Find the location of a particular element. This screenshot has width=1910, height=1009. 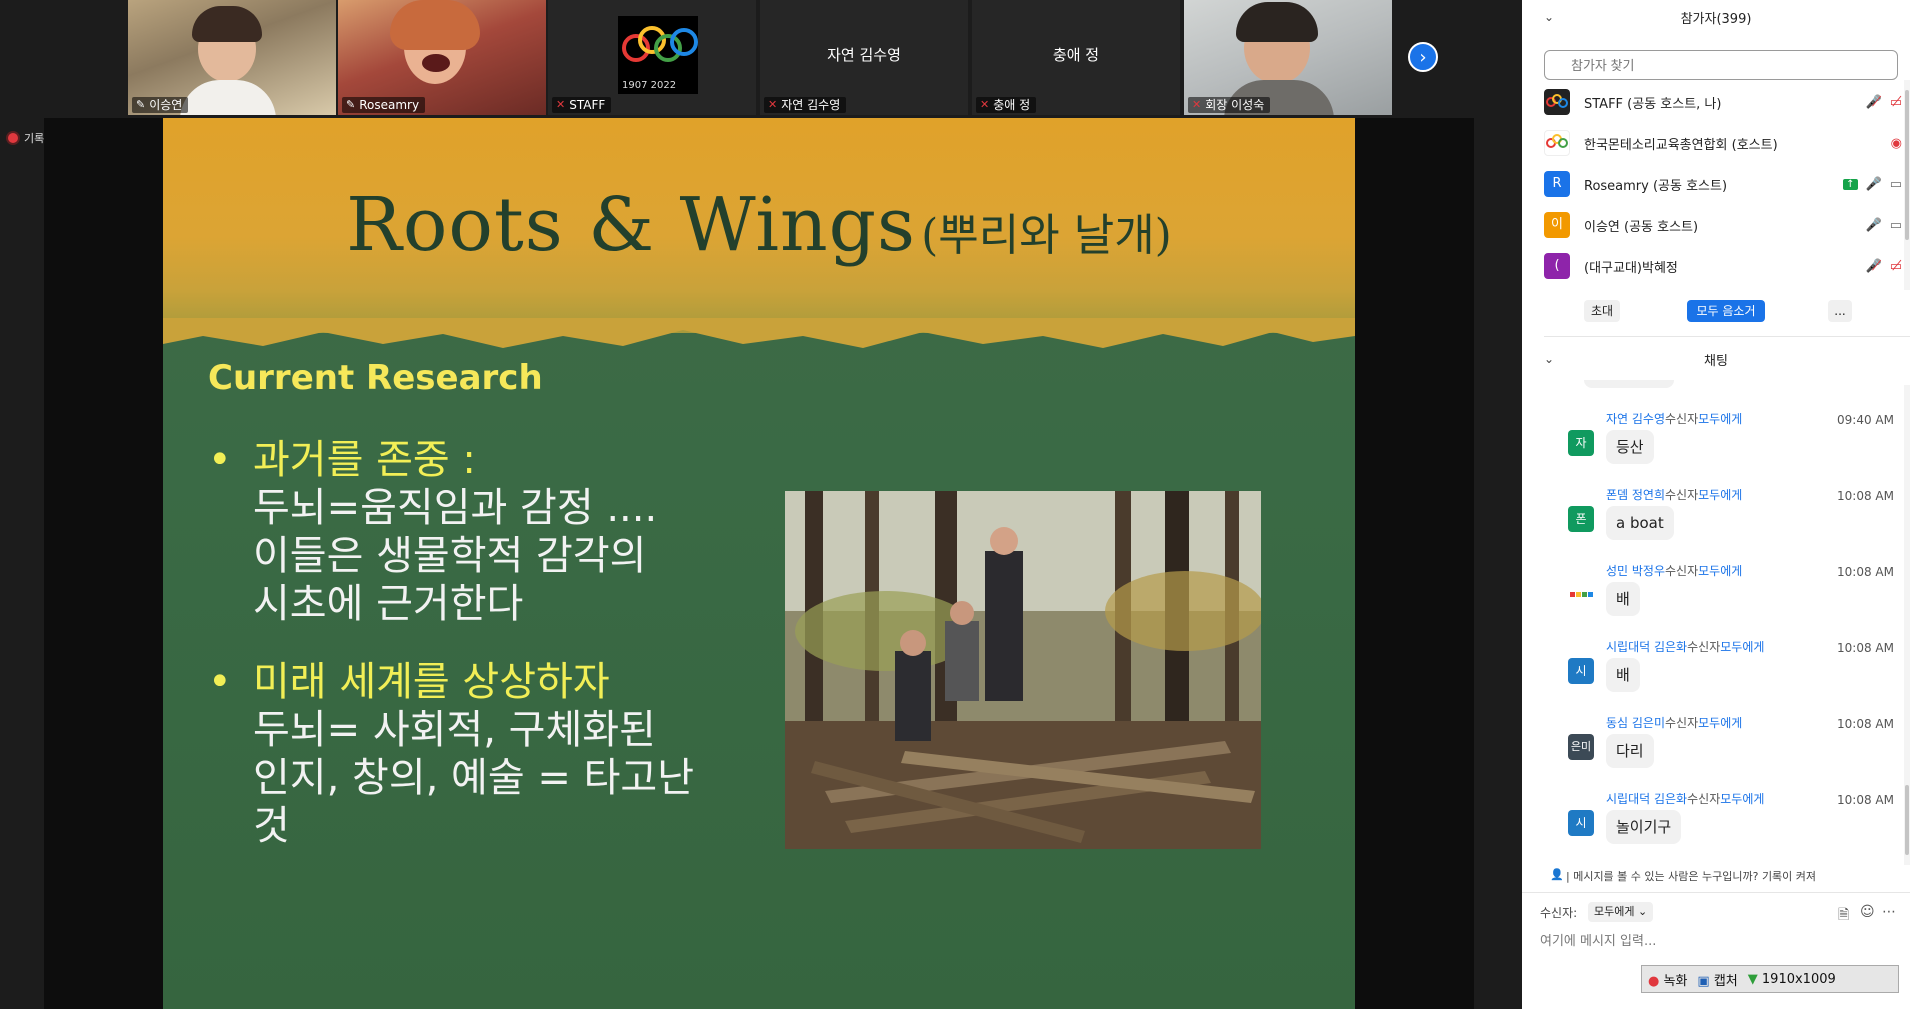

capture-control: ▣ 캡처 is located at coordinates (1717, 979).